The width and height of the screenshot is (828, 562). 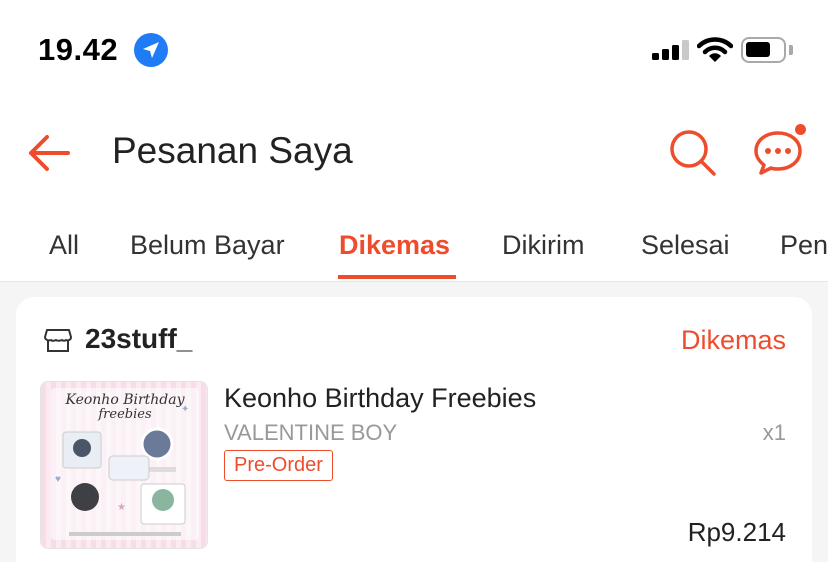 What do you see at coordinates (49, 155) in the screenshot?
I see `back-arrow-icon` at bounding box center [49, 155].